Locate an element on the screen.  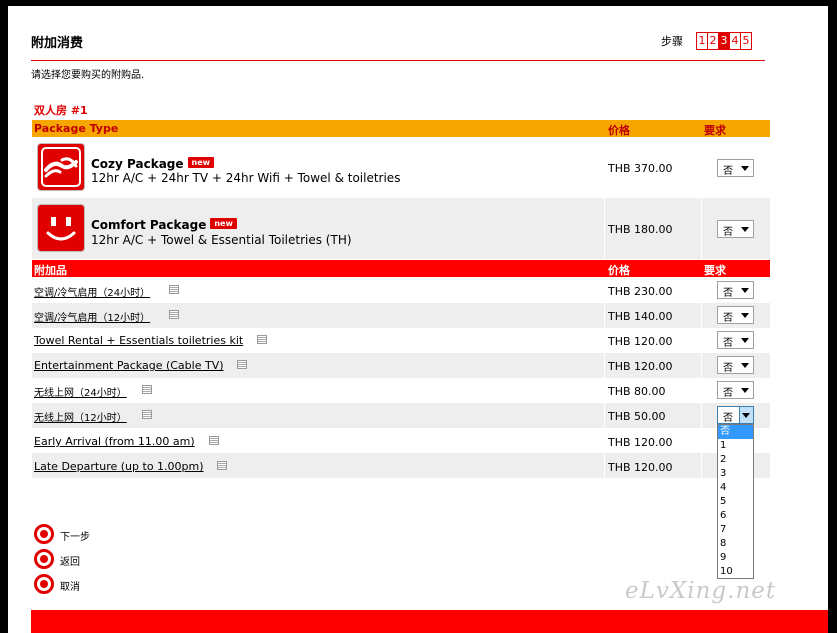
page-title: 附加消费 is located at coordinates (57, 43).